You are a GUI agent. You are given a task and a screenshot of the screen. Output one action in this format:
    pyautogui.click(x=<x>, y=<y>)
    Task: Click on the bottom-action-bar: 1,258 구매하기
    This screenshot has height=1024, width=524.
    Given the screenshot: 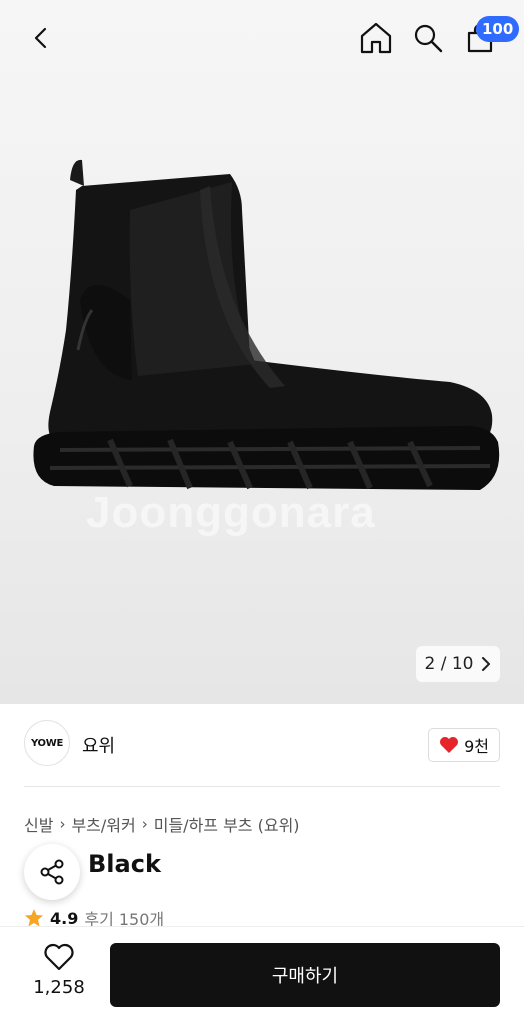 What is the action you would take?
    pyautogui.click(x=262, y=975)
    